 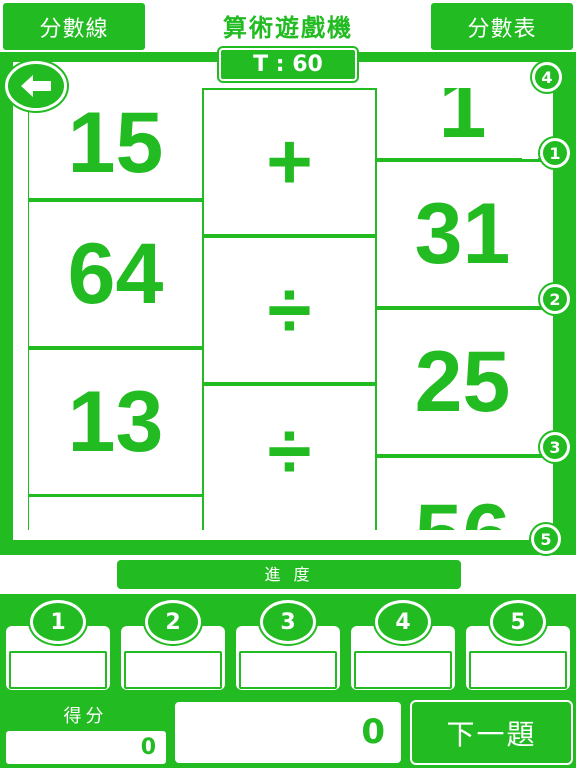 What do you see at coordinates (288, 64) in the screenshot?
I see `timer-display: T : 60` at bounding box center [288, 64].